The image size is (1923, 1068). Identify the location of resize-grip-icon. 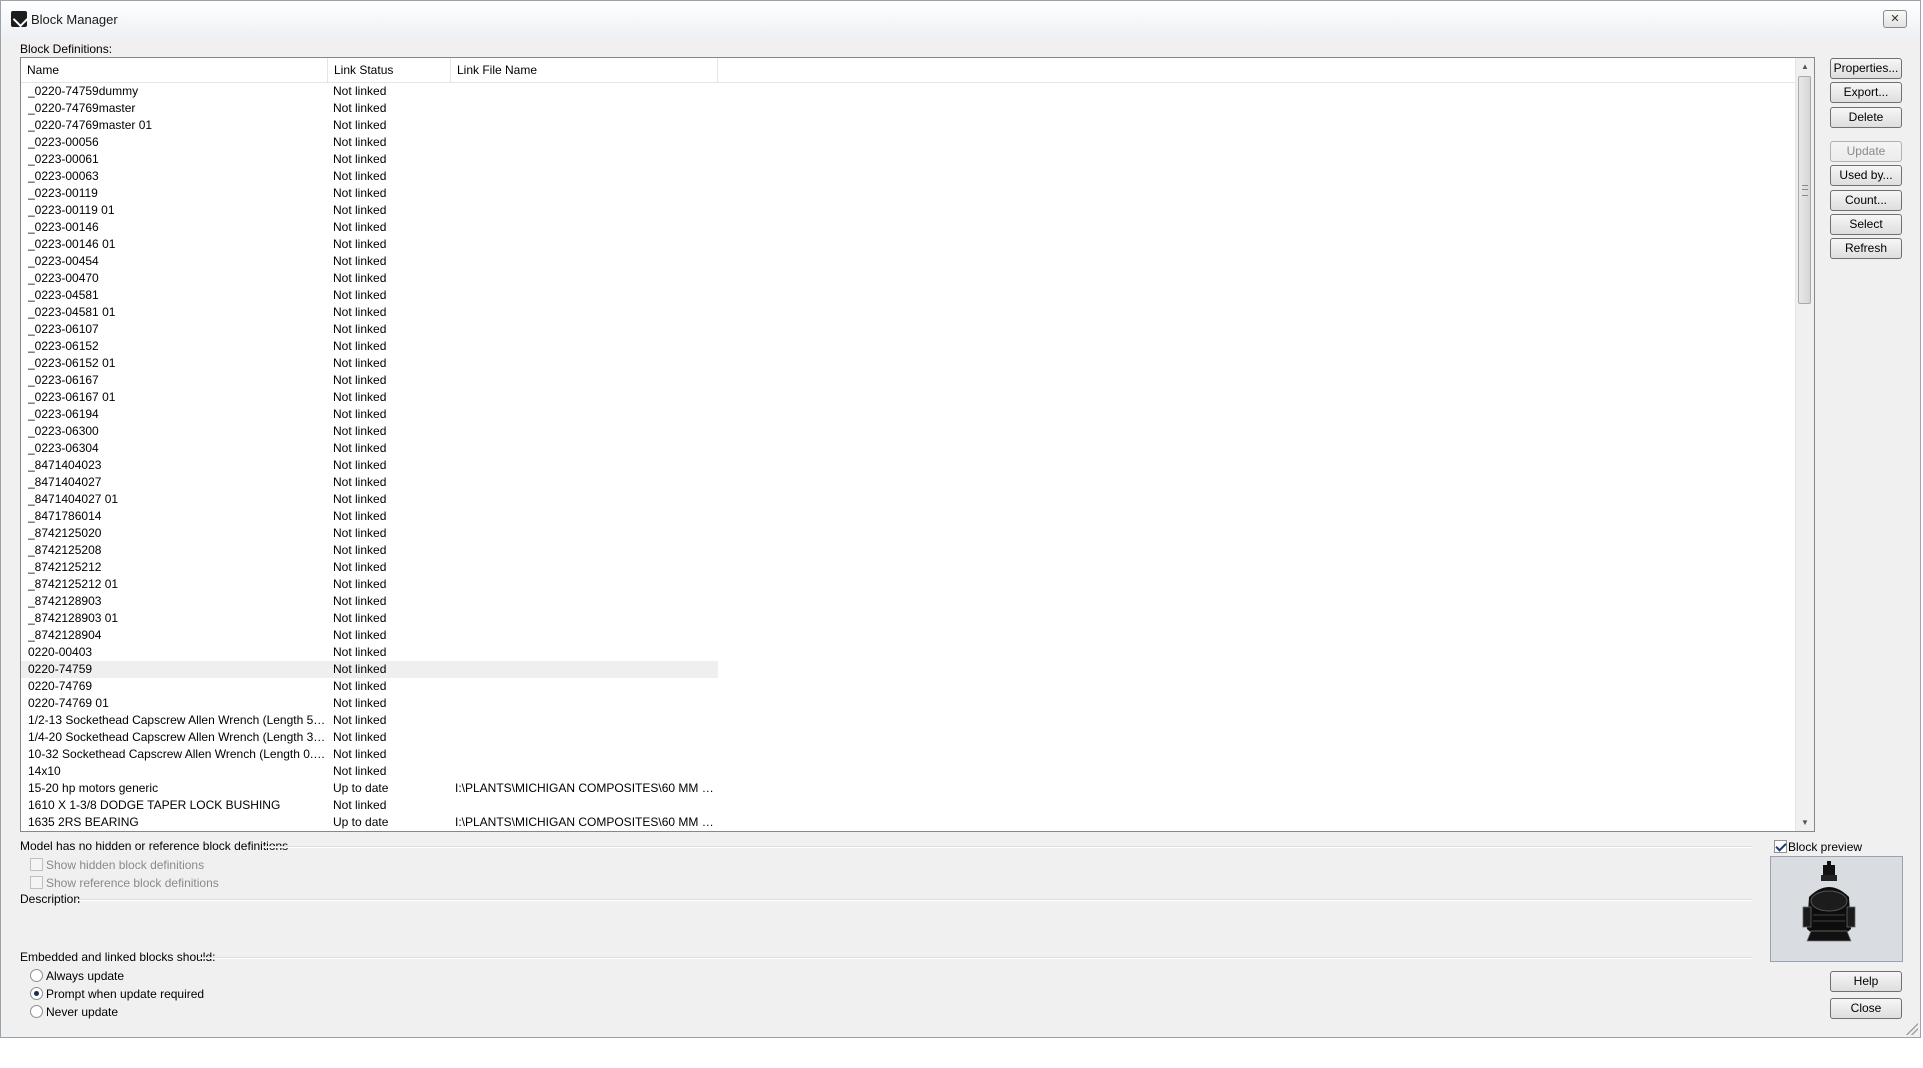
(1912, 1029).